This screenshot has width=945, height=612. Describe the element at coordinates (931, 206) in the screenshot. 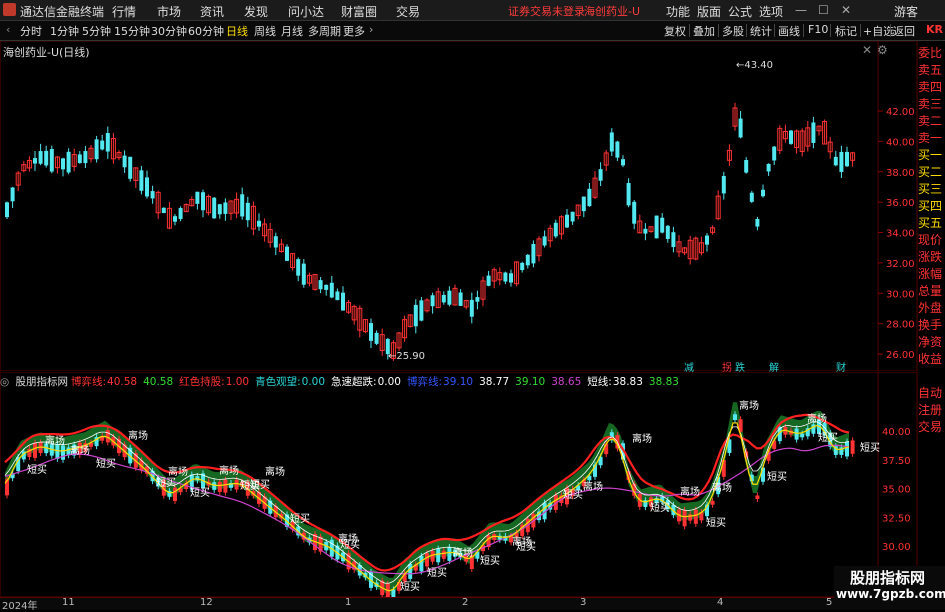

I see `quote-row-label: 买四` at that location.